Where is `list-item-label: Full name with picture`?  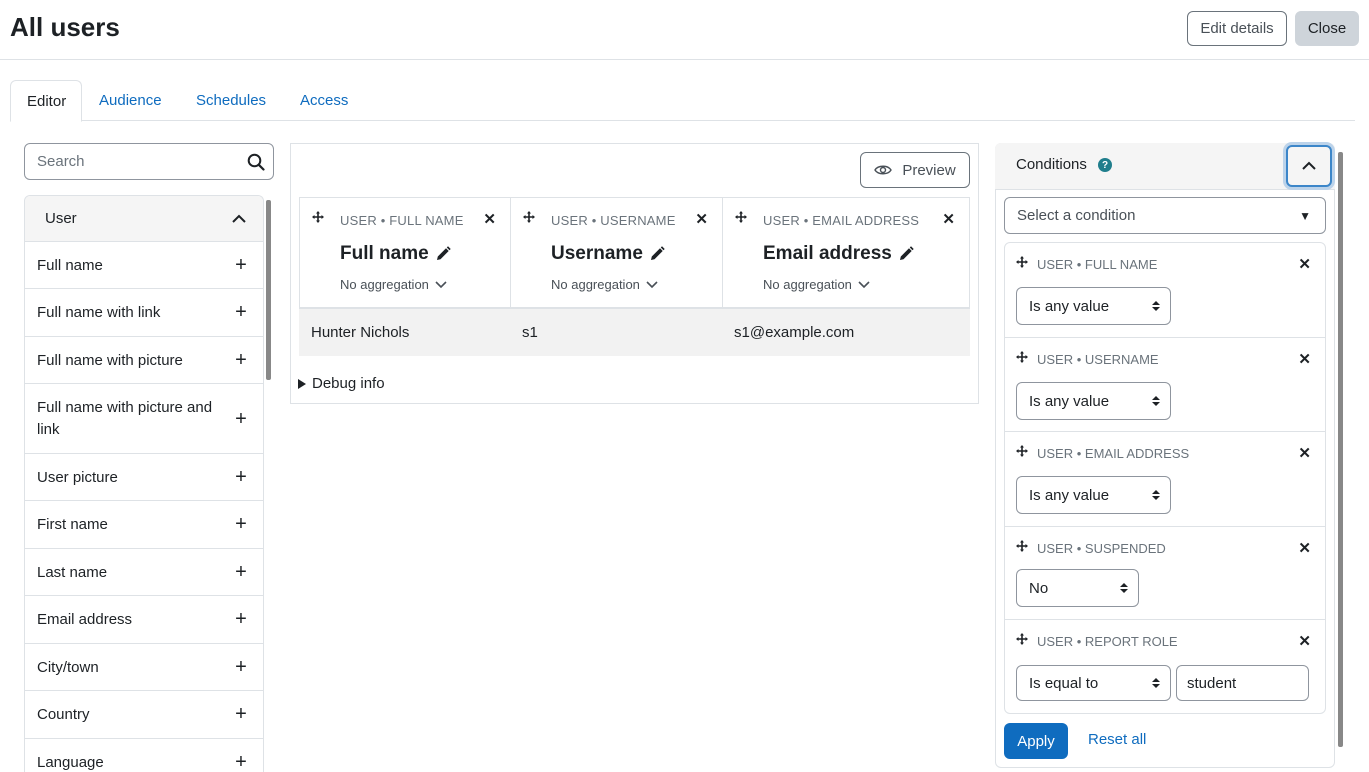
list-item-label: Full name with picture is located at coordinates (110, 360).